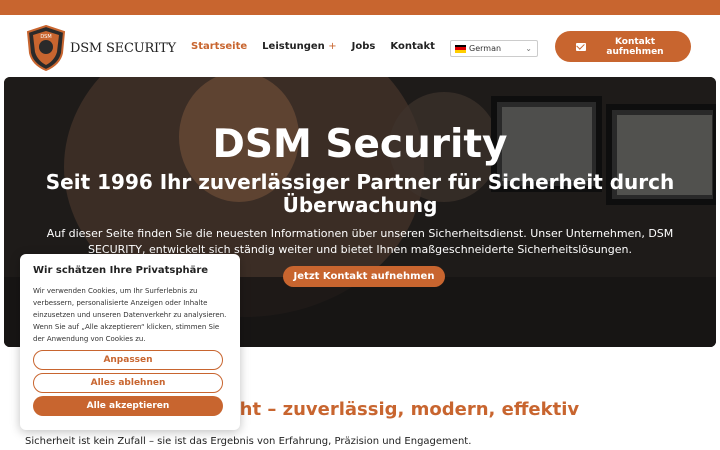 This screenshot has height=450, width=720. What do you see at coordinates (128, 406) in the screenshot?
I see `cookie-accept-button: Alle akzeptieren` at bounding box center [128, 406].